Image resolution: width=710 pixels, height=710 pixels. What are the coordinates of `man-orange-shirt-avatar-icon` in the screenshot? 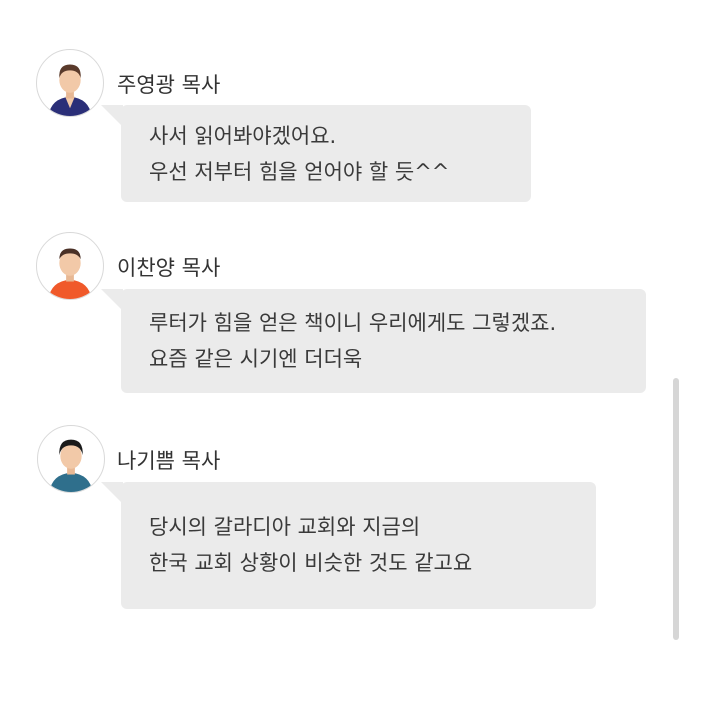 It's located at (70, 273).